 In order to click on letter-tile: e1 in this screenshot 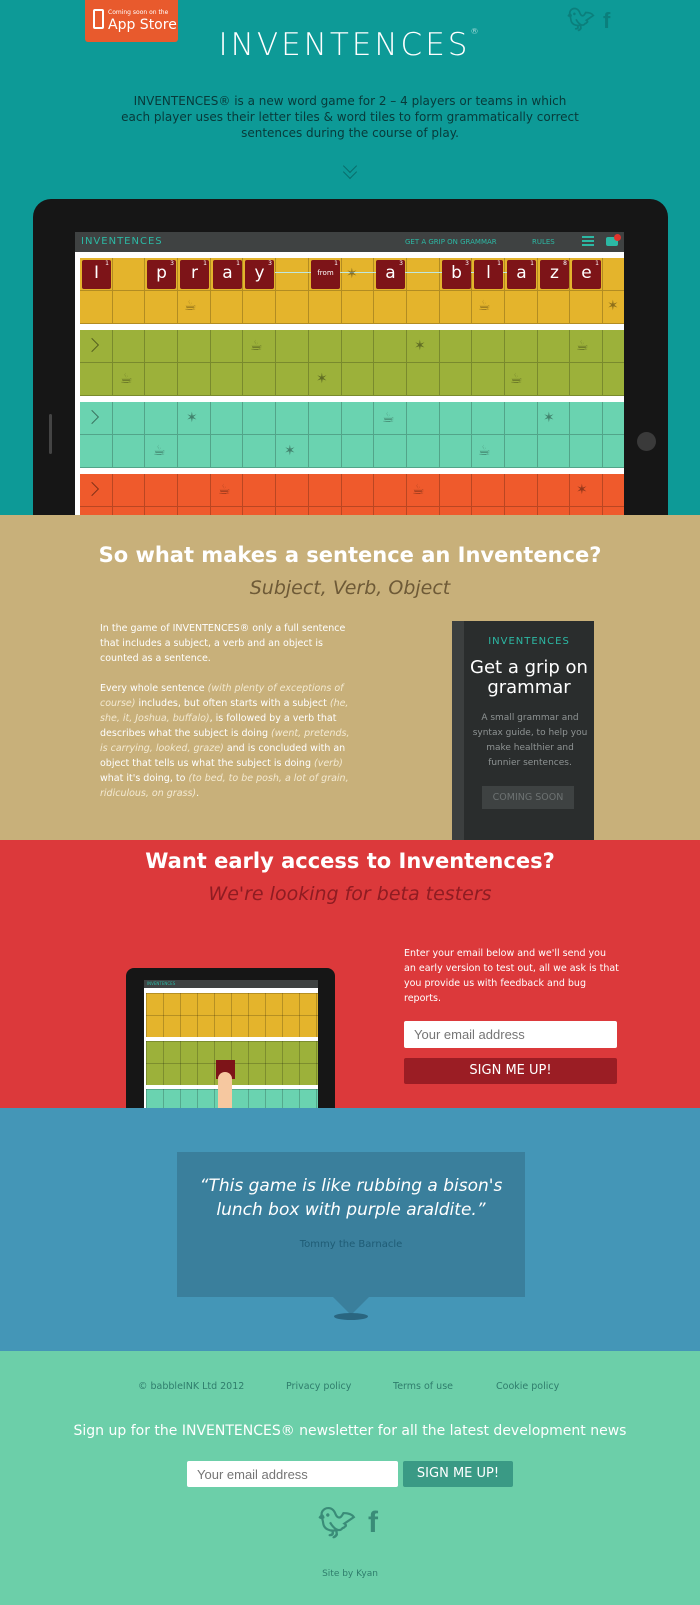, I will do `click(586, 274)`.